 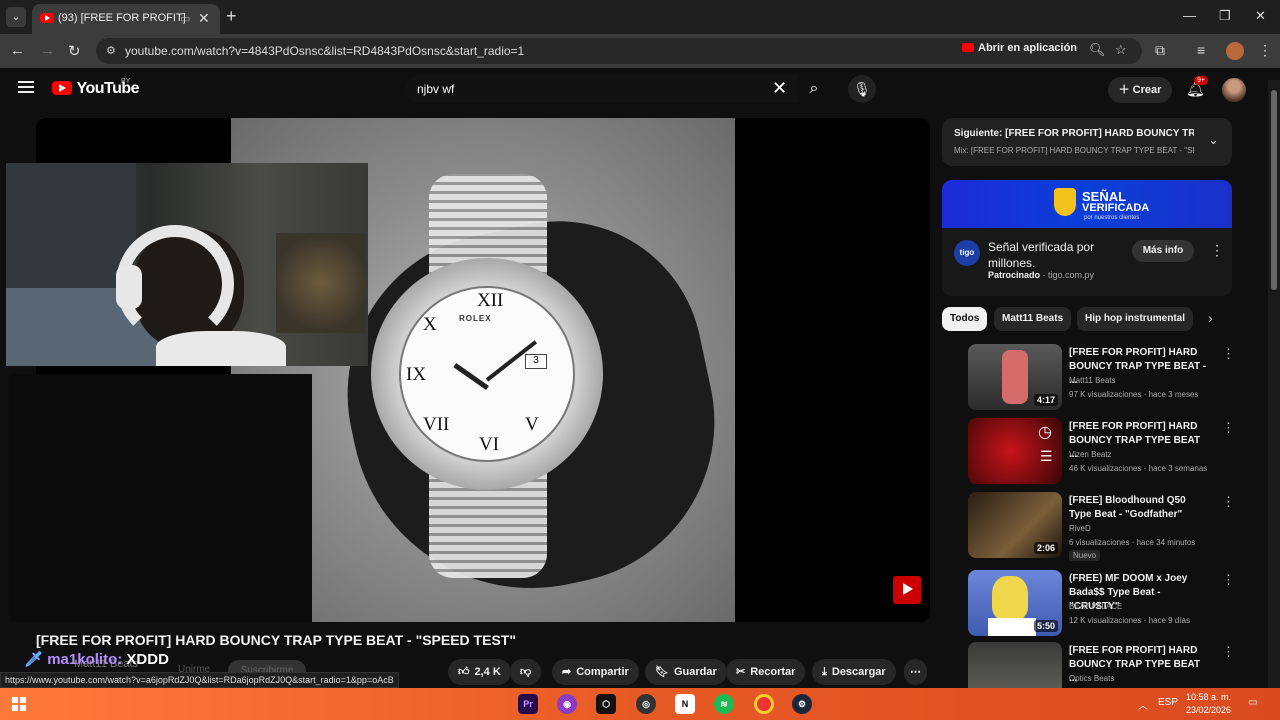 What do you see at coordinates (1129, 620) in the screenshot?
I see `rec-meta: 12 K visualizaciones · hace 9 días` at bounding box center [1129, 620].